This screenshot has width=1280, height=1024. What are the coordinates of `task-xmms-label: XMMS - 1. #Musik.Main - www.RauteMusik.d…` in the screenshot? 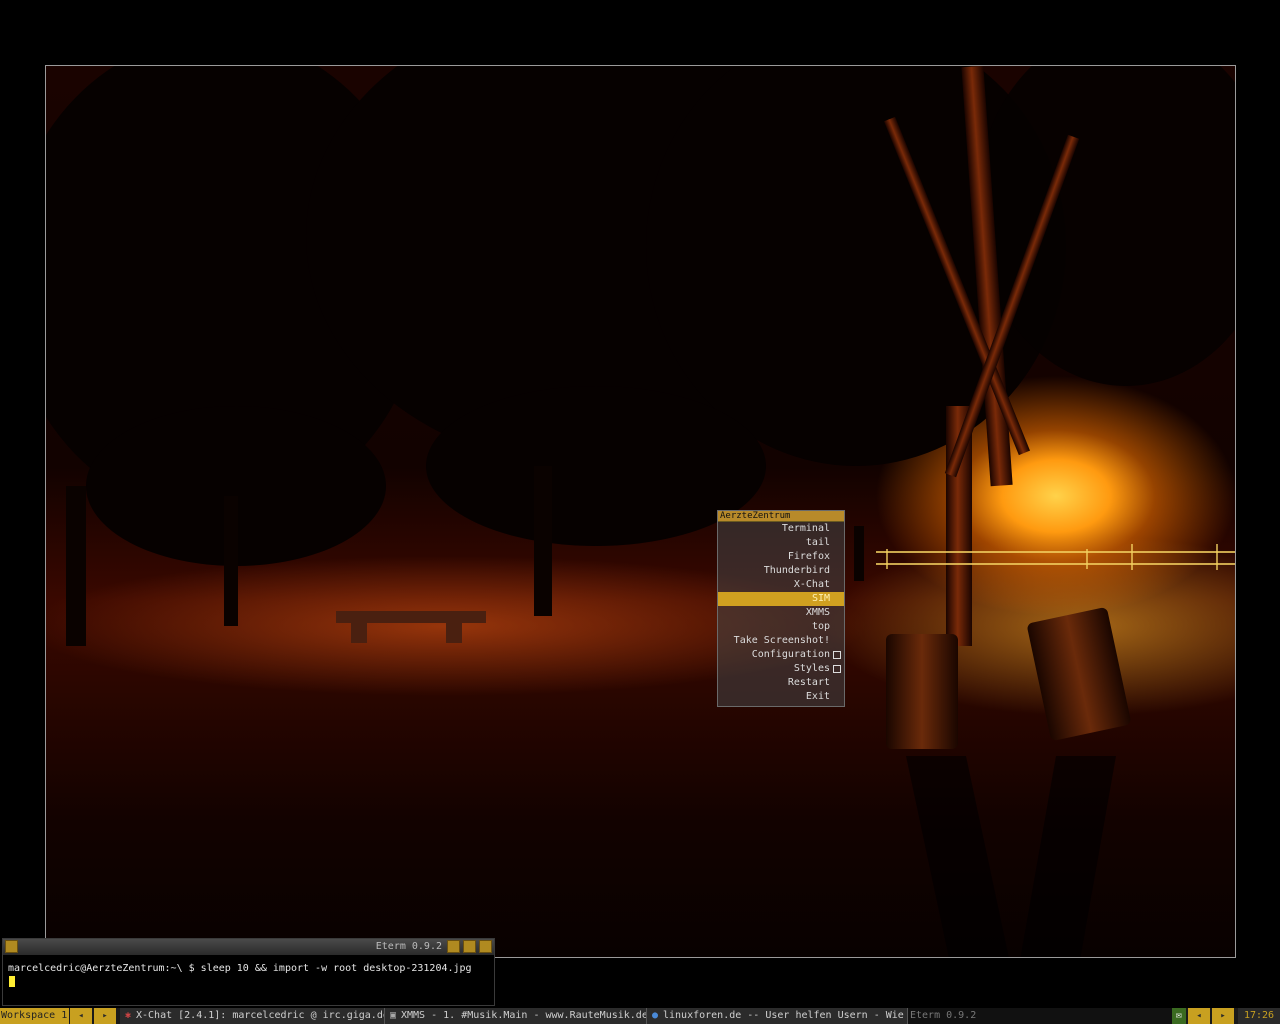 It's located at (524, 1015).